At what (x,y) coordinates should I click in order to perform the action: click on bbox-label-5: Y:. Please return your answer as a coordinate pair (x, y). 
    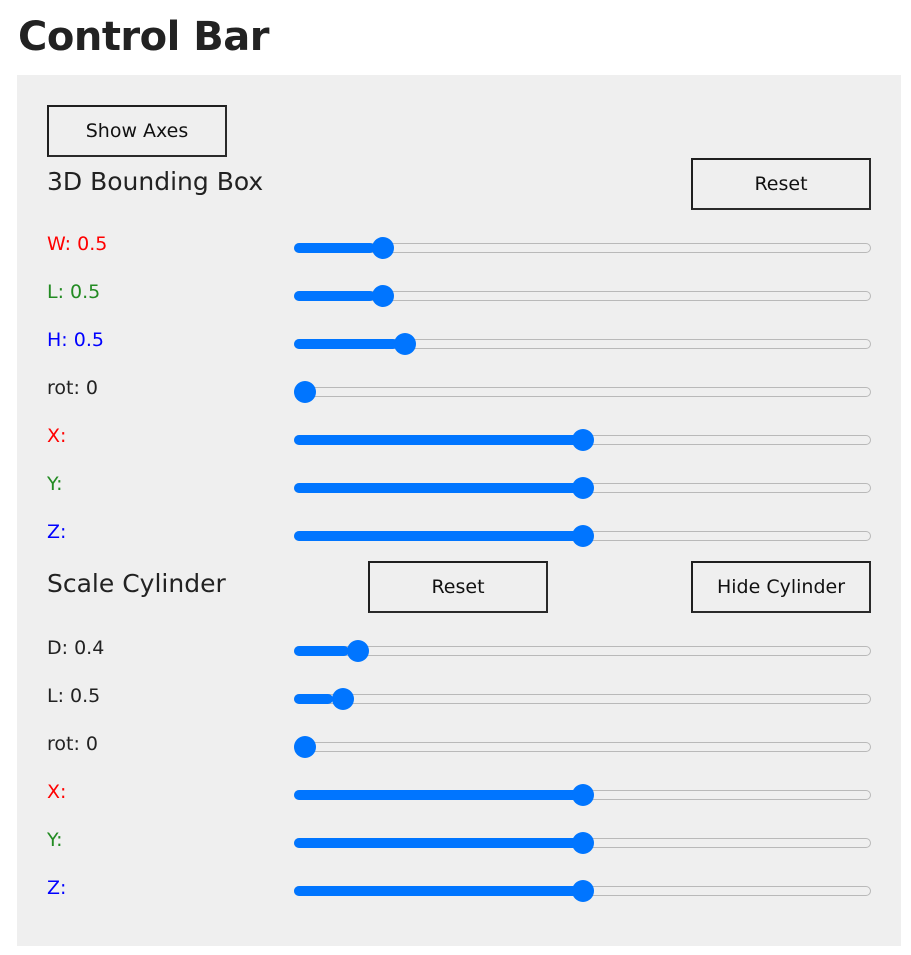
    Looking at the image, I should click on (55, 484).